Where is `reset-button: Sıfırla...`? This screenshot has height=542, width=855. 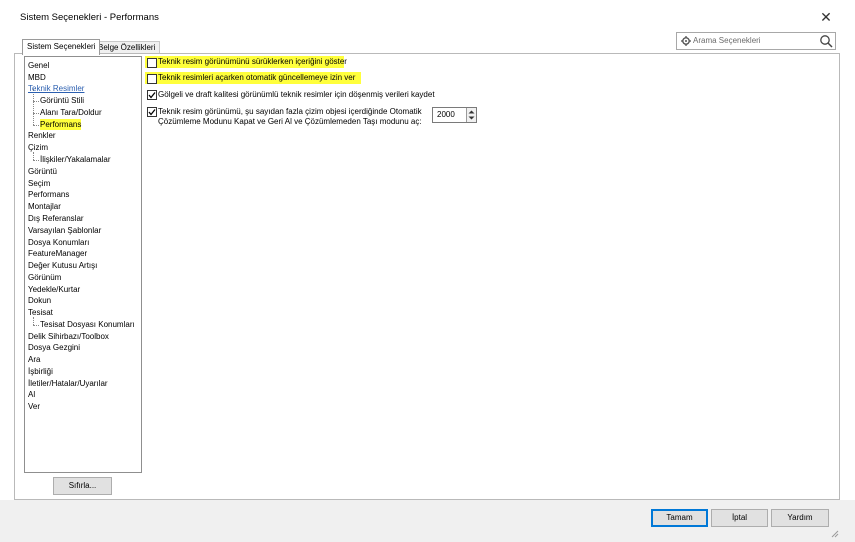
reset-button: Sıfırla... is located at coordinates (82, 486).